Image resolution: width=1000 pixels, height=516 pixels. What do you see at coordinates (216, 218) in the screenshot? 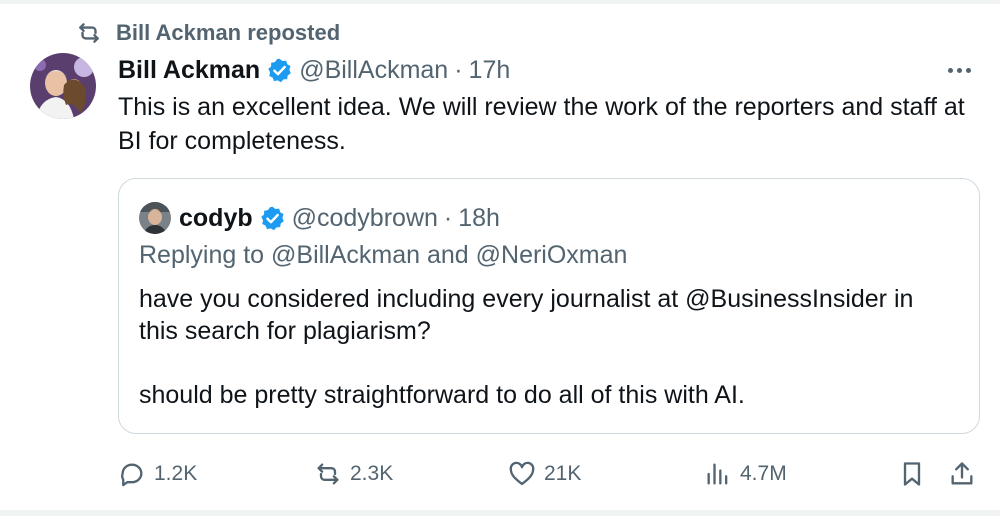
I see `quote-author-name: codyb` at bounding box center [216, 218].